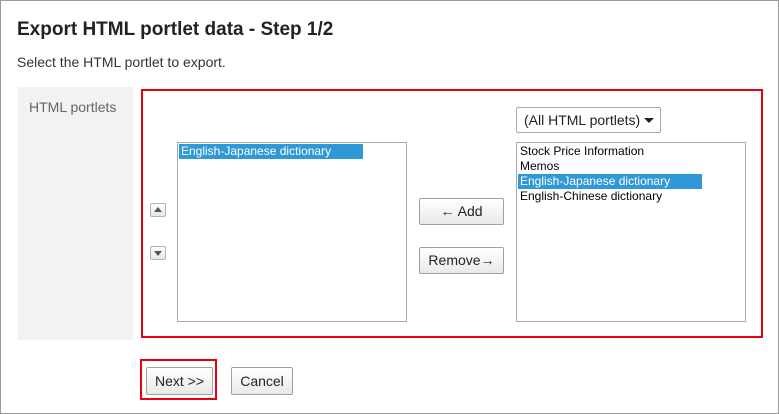 The height and width of the screenshot is (414, 779). What do you see at coordinates (631, 151) in the screenshot?
I see `list-item: Stock Price Information` at bounding box center [631, 151].